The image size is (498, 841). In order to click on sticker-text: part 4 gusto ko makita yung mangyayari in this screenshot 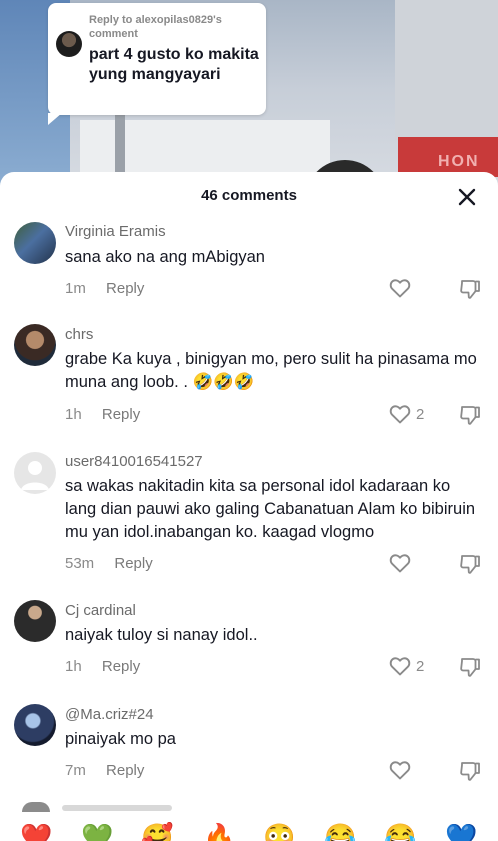, I will do `click(174, 64)`.